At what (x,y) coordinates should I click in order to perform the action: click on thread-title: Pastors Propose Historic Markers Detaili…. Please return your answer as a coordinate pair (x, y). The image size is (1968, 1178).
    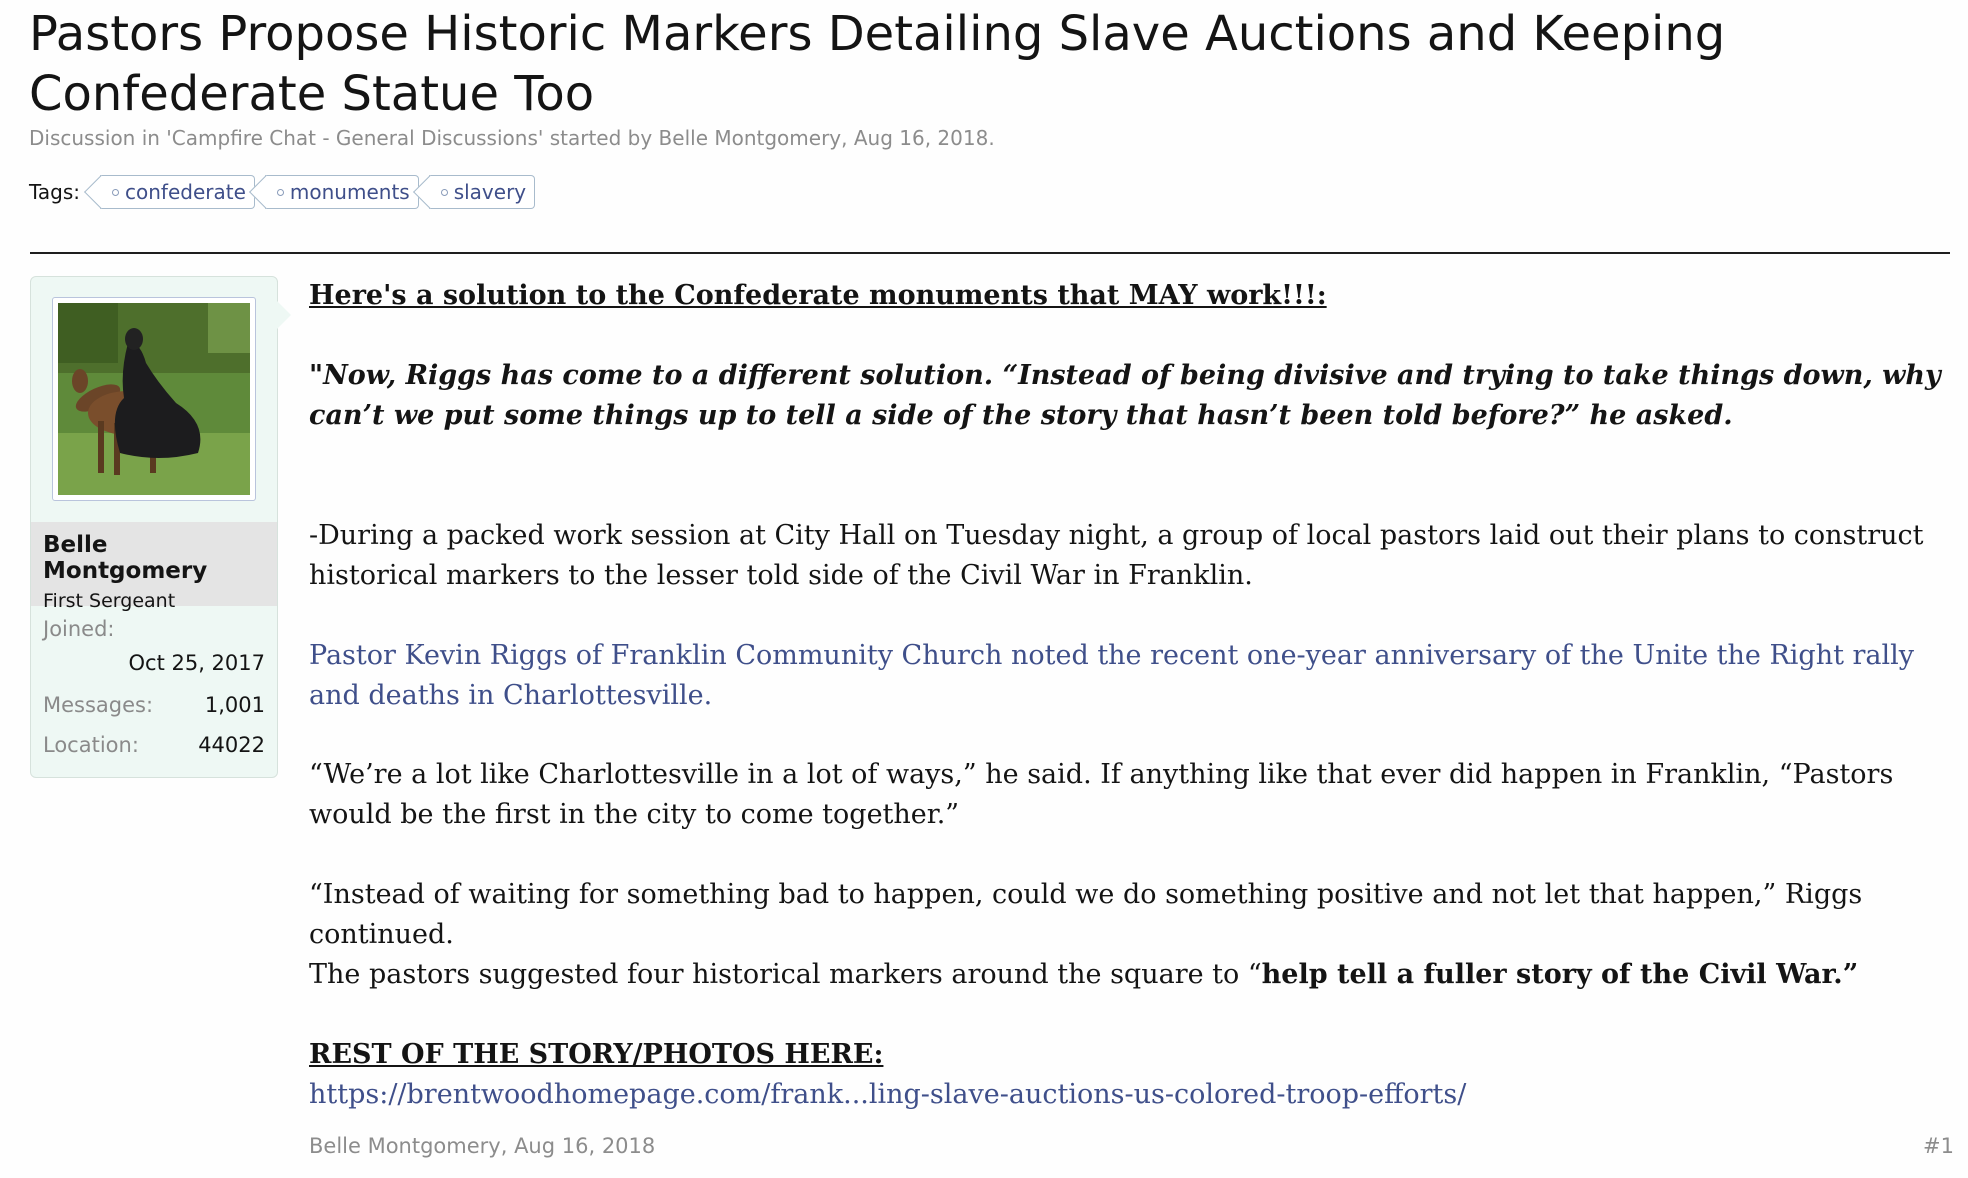
    Looking at the image, I should click on (877, 64).